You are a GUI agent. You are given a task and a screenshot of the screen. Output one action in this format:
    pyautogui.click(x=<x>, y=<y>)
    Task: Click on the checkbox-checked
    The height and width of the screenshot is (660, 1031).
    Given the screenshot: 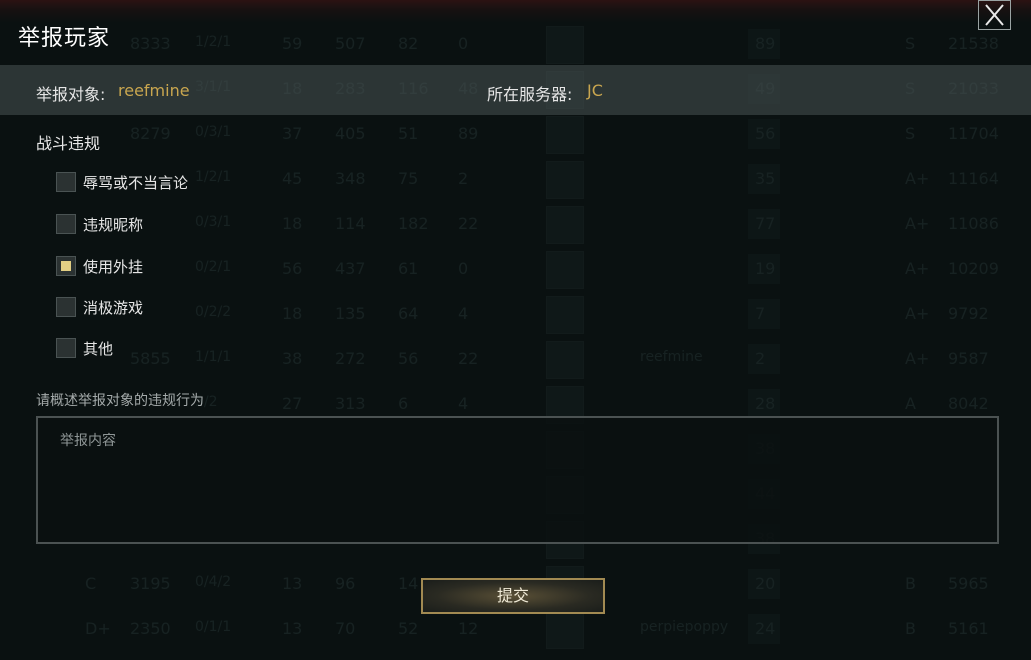 What is the action you would take?
    pyautogui.click(x=66, y=266)
    